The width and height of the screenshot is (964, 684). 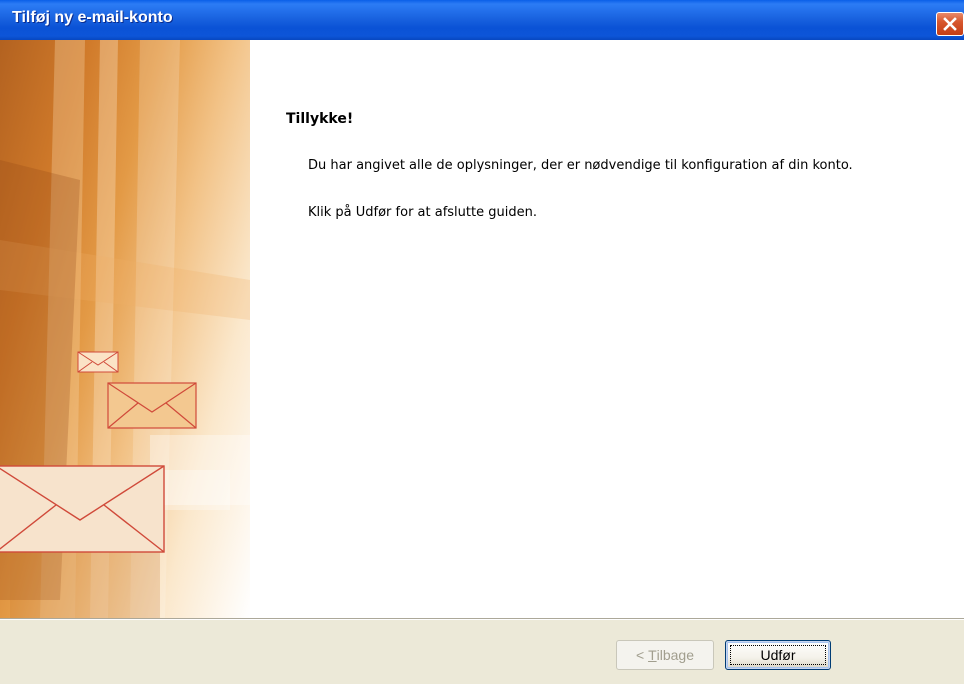 I want to click on close-button, so click(x=950, y=24).